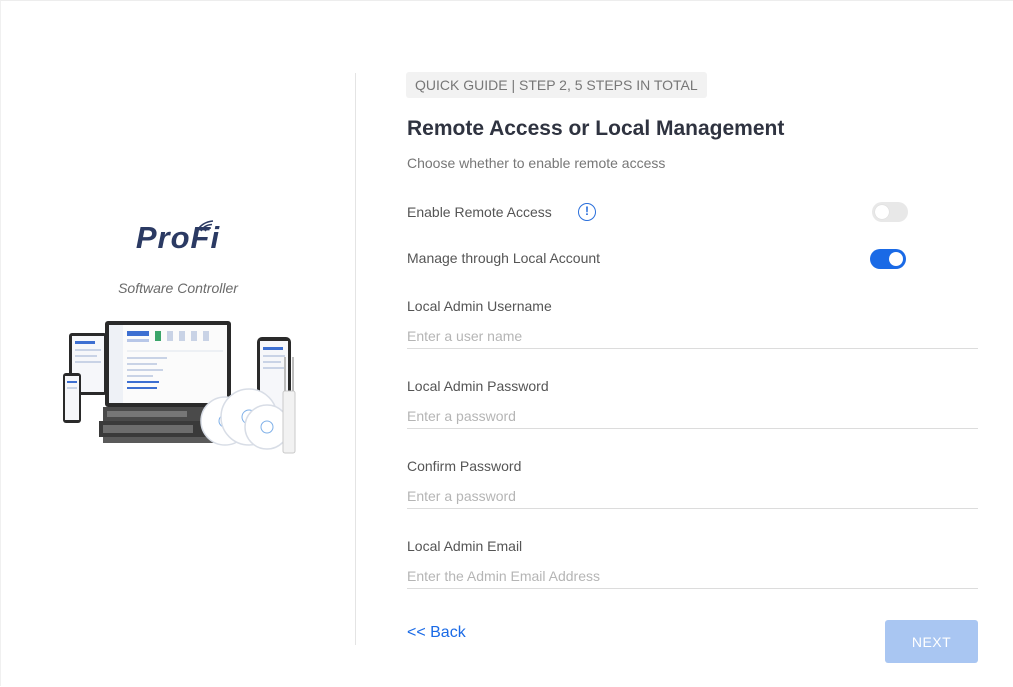 Image resolution: width=1013 pixels, height=687 pixels. Describe the element at coordinates (479, 212) in the screenshot. I see `remote-access-label: Enable Remote Access` at that location.